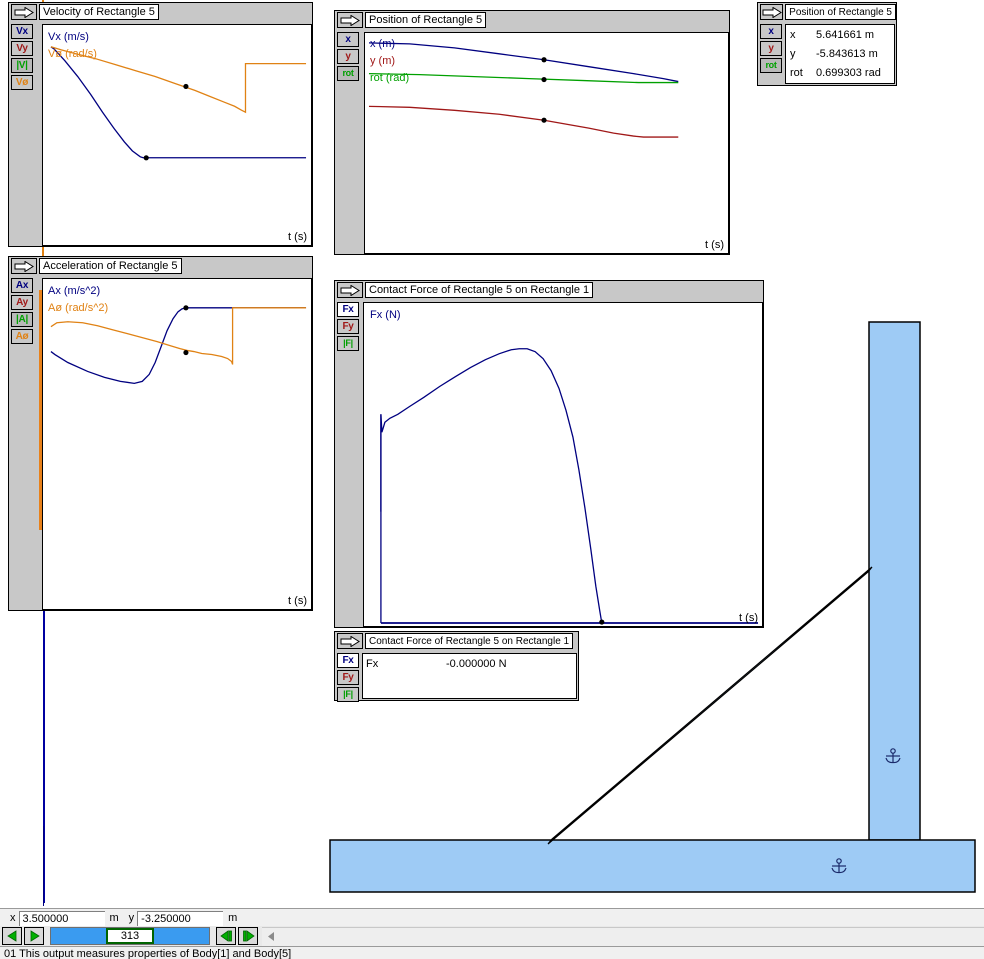 This screenshot has height=959, width=984. Describe the element at coordinates (532, 20) in the screenshot. I see `position-graph-titlebar: Position of Rectangle 5` at that location.